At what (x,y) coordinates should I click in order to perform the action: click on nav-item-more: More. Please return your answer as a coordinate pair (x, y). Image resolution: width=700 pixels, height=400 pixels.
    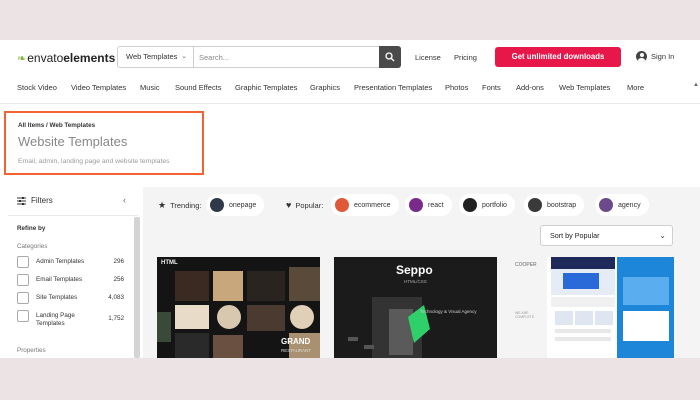
    Looking at the image, I should click on (635, 87).